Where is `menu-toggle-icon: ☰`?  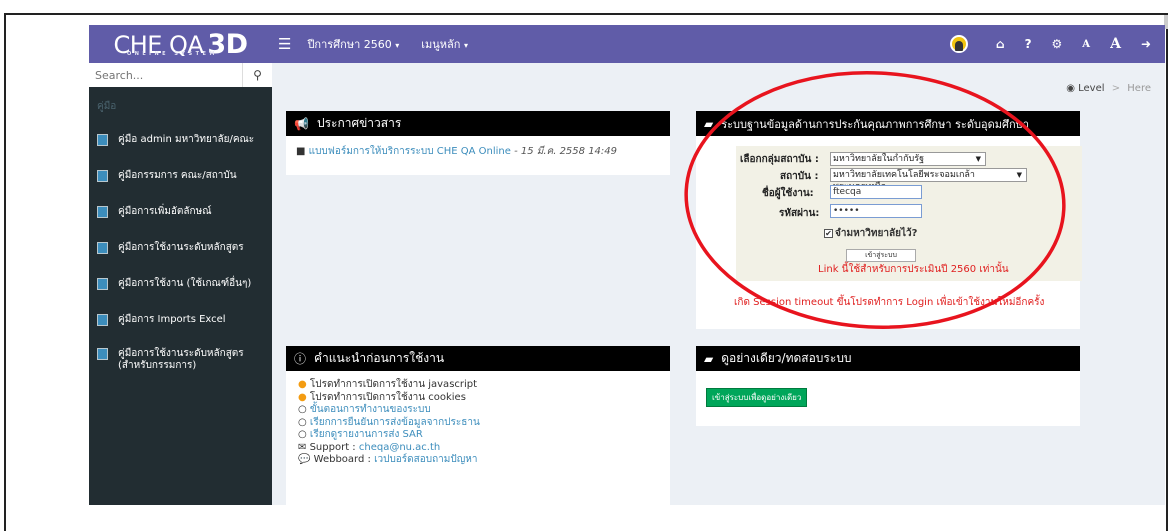
menu-toggle-icon: ☰ is located at coordinates (284, 44).